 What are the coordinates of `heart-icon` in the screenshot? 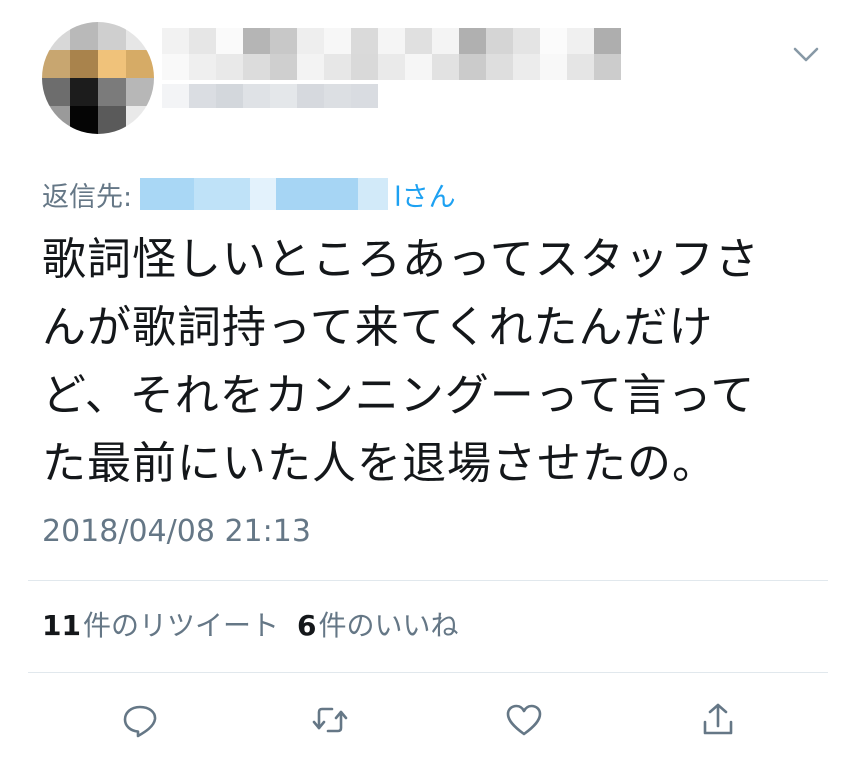 It's located at (524, 720).